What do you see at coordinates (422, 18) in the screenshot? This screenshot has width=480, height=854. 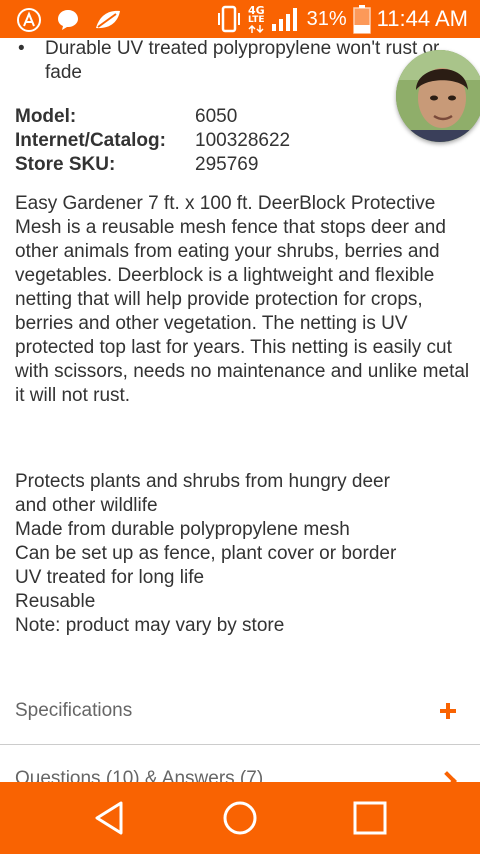 I see `clock: 11:44 AM` at bounding box center [422, 18].